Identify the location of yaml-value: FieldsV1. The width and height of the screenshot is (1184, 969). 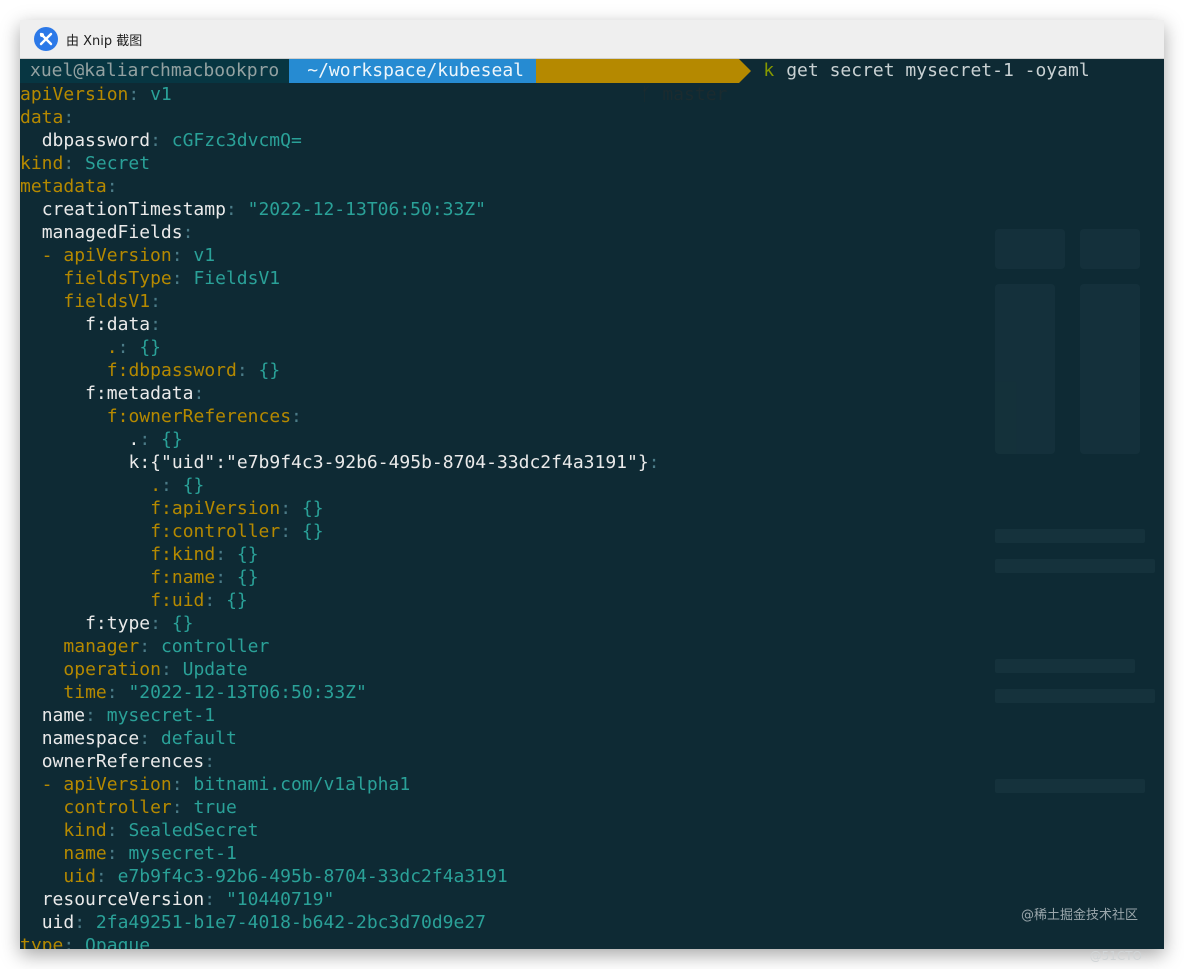
(237, 278).